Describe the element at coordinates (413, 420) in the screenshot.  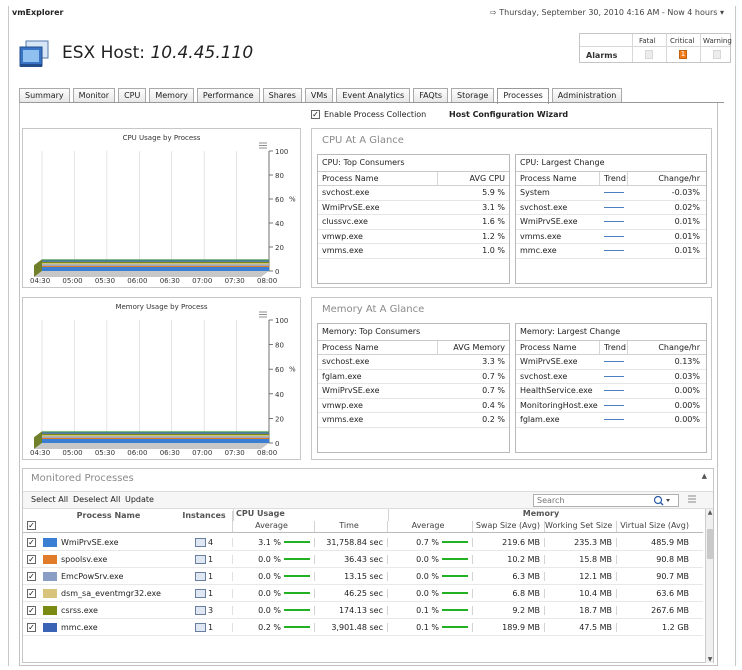
I see `table-row: vmms.exe 0.2 %` at that location.